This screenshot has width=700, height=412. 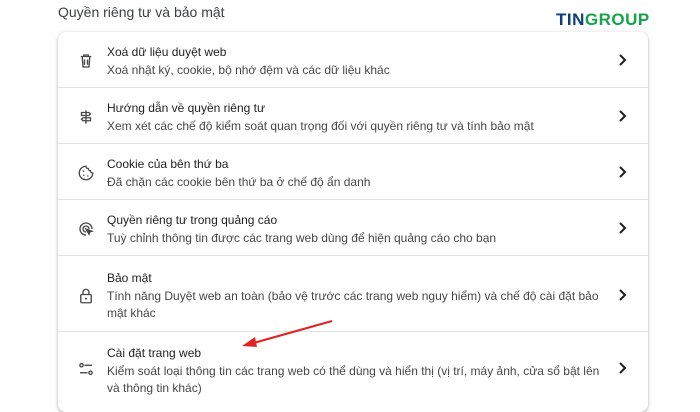 What do you see at coordinates (192, 220) in the screenshot?
I see `row-title: Quyền riêng tư trong quảng cáo` at bounding box center [192, 220].